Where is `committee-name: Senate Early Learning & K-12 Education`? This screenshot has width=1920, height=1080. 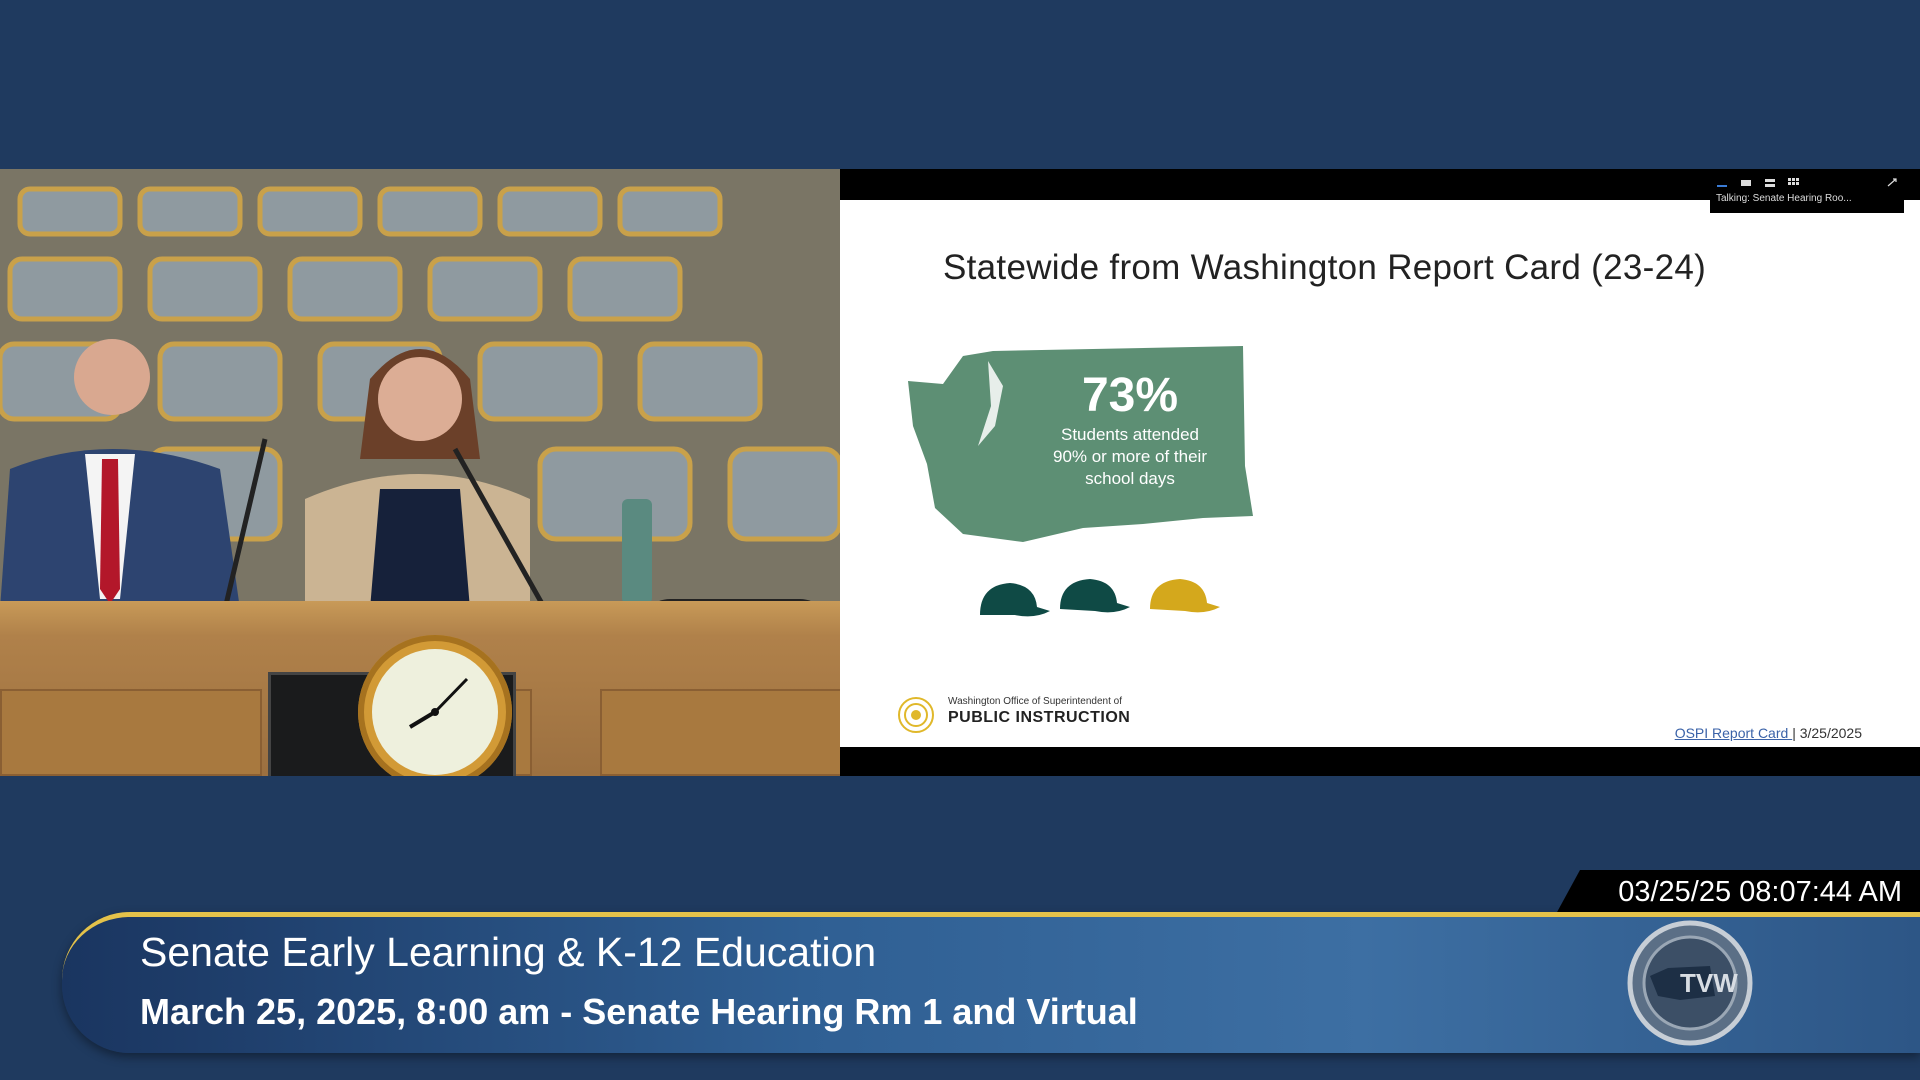 committee-name: Senate Early Learning & K-12 Education is located at coordinates (508, 952).